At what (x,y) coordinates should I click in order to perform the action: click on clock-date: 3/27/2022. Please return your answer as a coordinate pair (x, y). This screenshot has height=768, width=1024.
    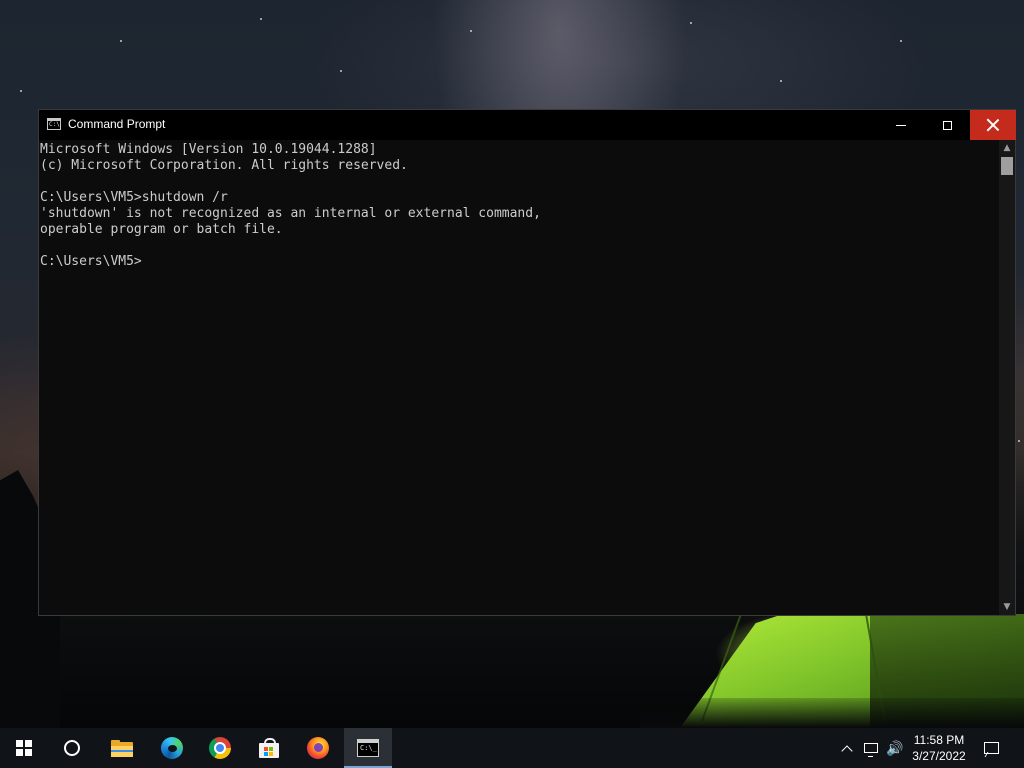
    Looking at the image, I should click on (939, 756).